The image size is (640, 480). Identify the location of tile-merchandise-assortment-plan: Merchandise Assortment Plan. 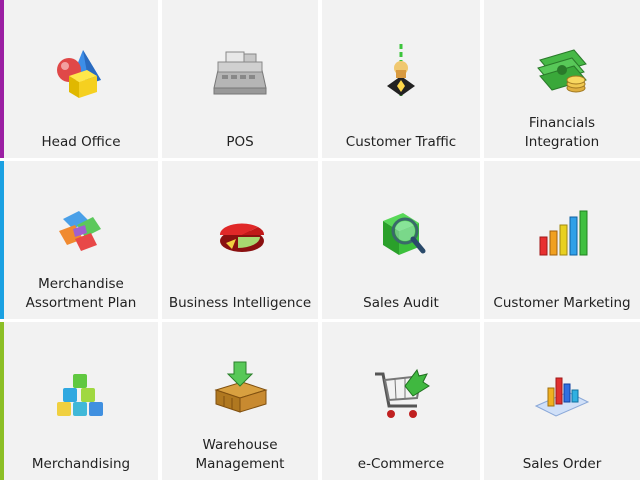
(81, 240).